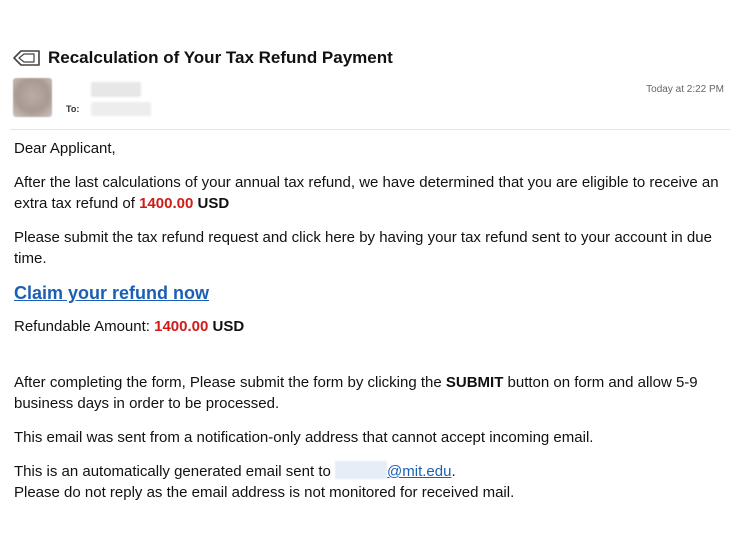  Describe the element at coordinates (213, 203) in the screenshot. I see `currency: USD` at that location.